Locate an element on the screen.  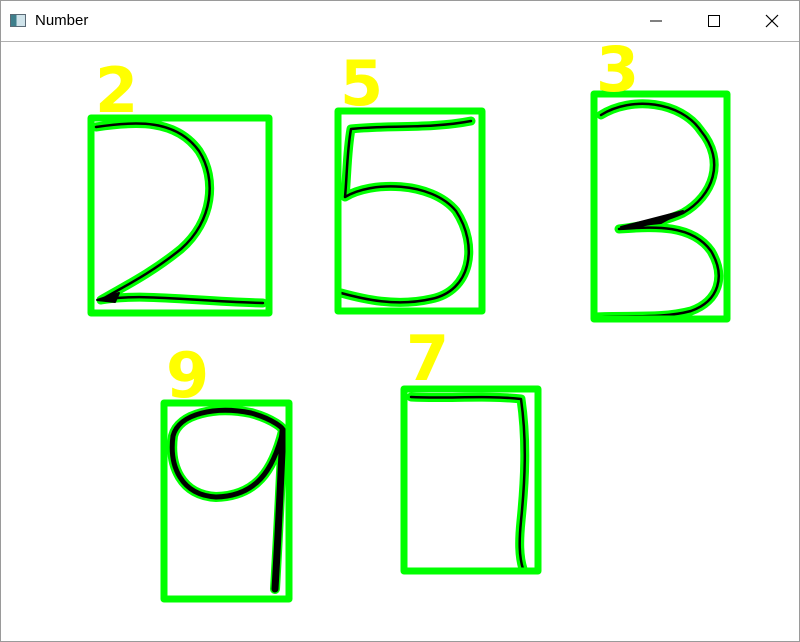
app-window-icon is located at coordinates (18, 20).